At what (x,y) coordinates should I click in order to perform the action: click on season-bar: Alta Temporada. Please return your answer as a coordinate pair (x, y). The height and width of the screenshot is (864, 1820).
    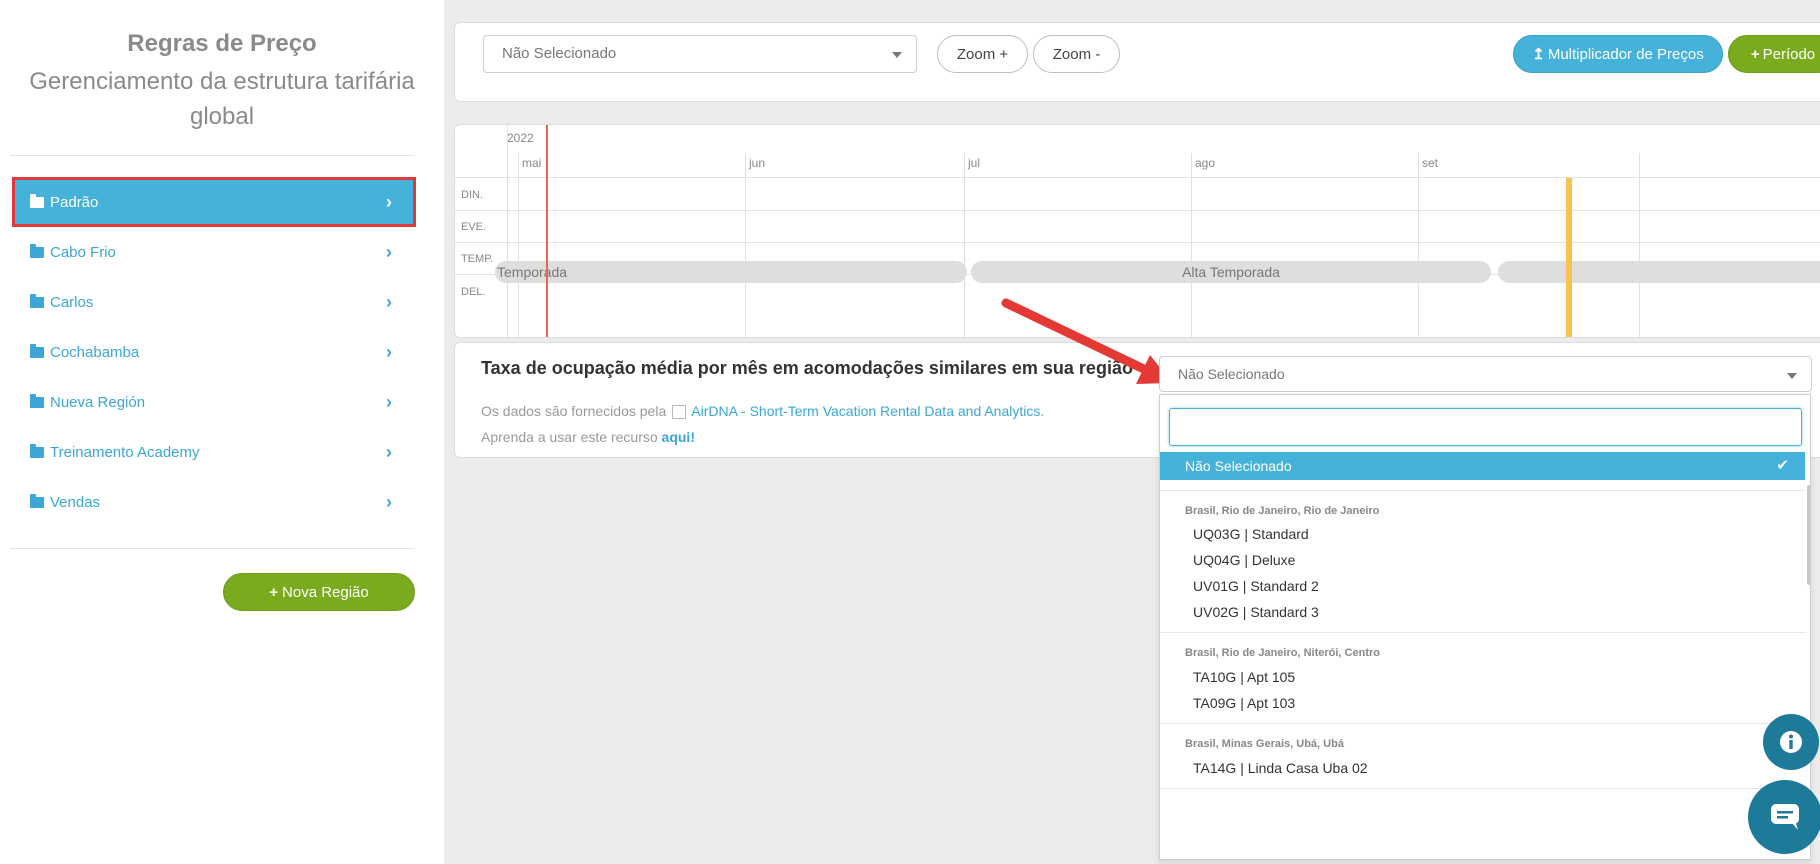
    Looking at the image, I should click on (1231, 272).